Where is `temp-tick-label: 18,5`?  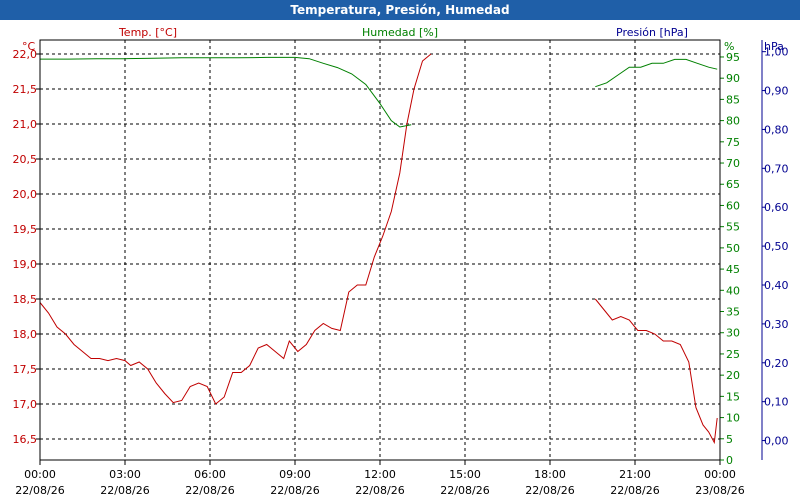 temp-tick-label: 18,5 is located at coordinates (25, 299).